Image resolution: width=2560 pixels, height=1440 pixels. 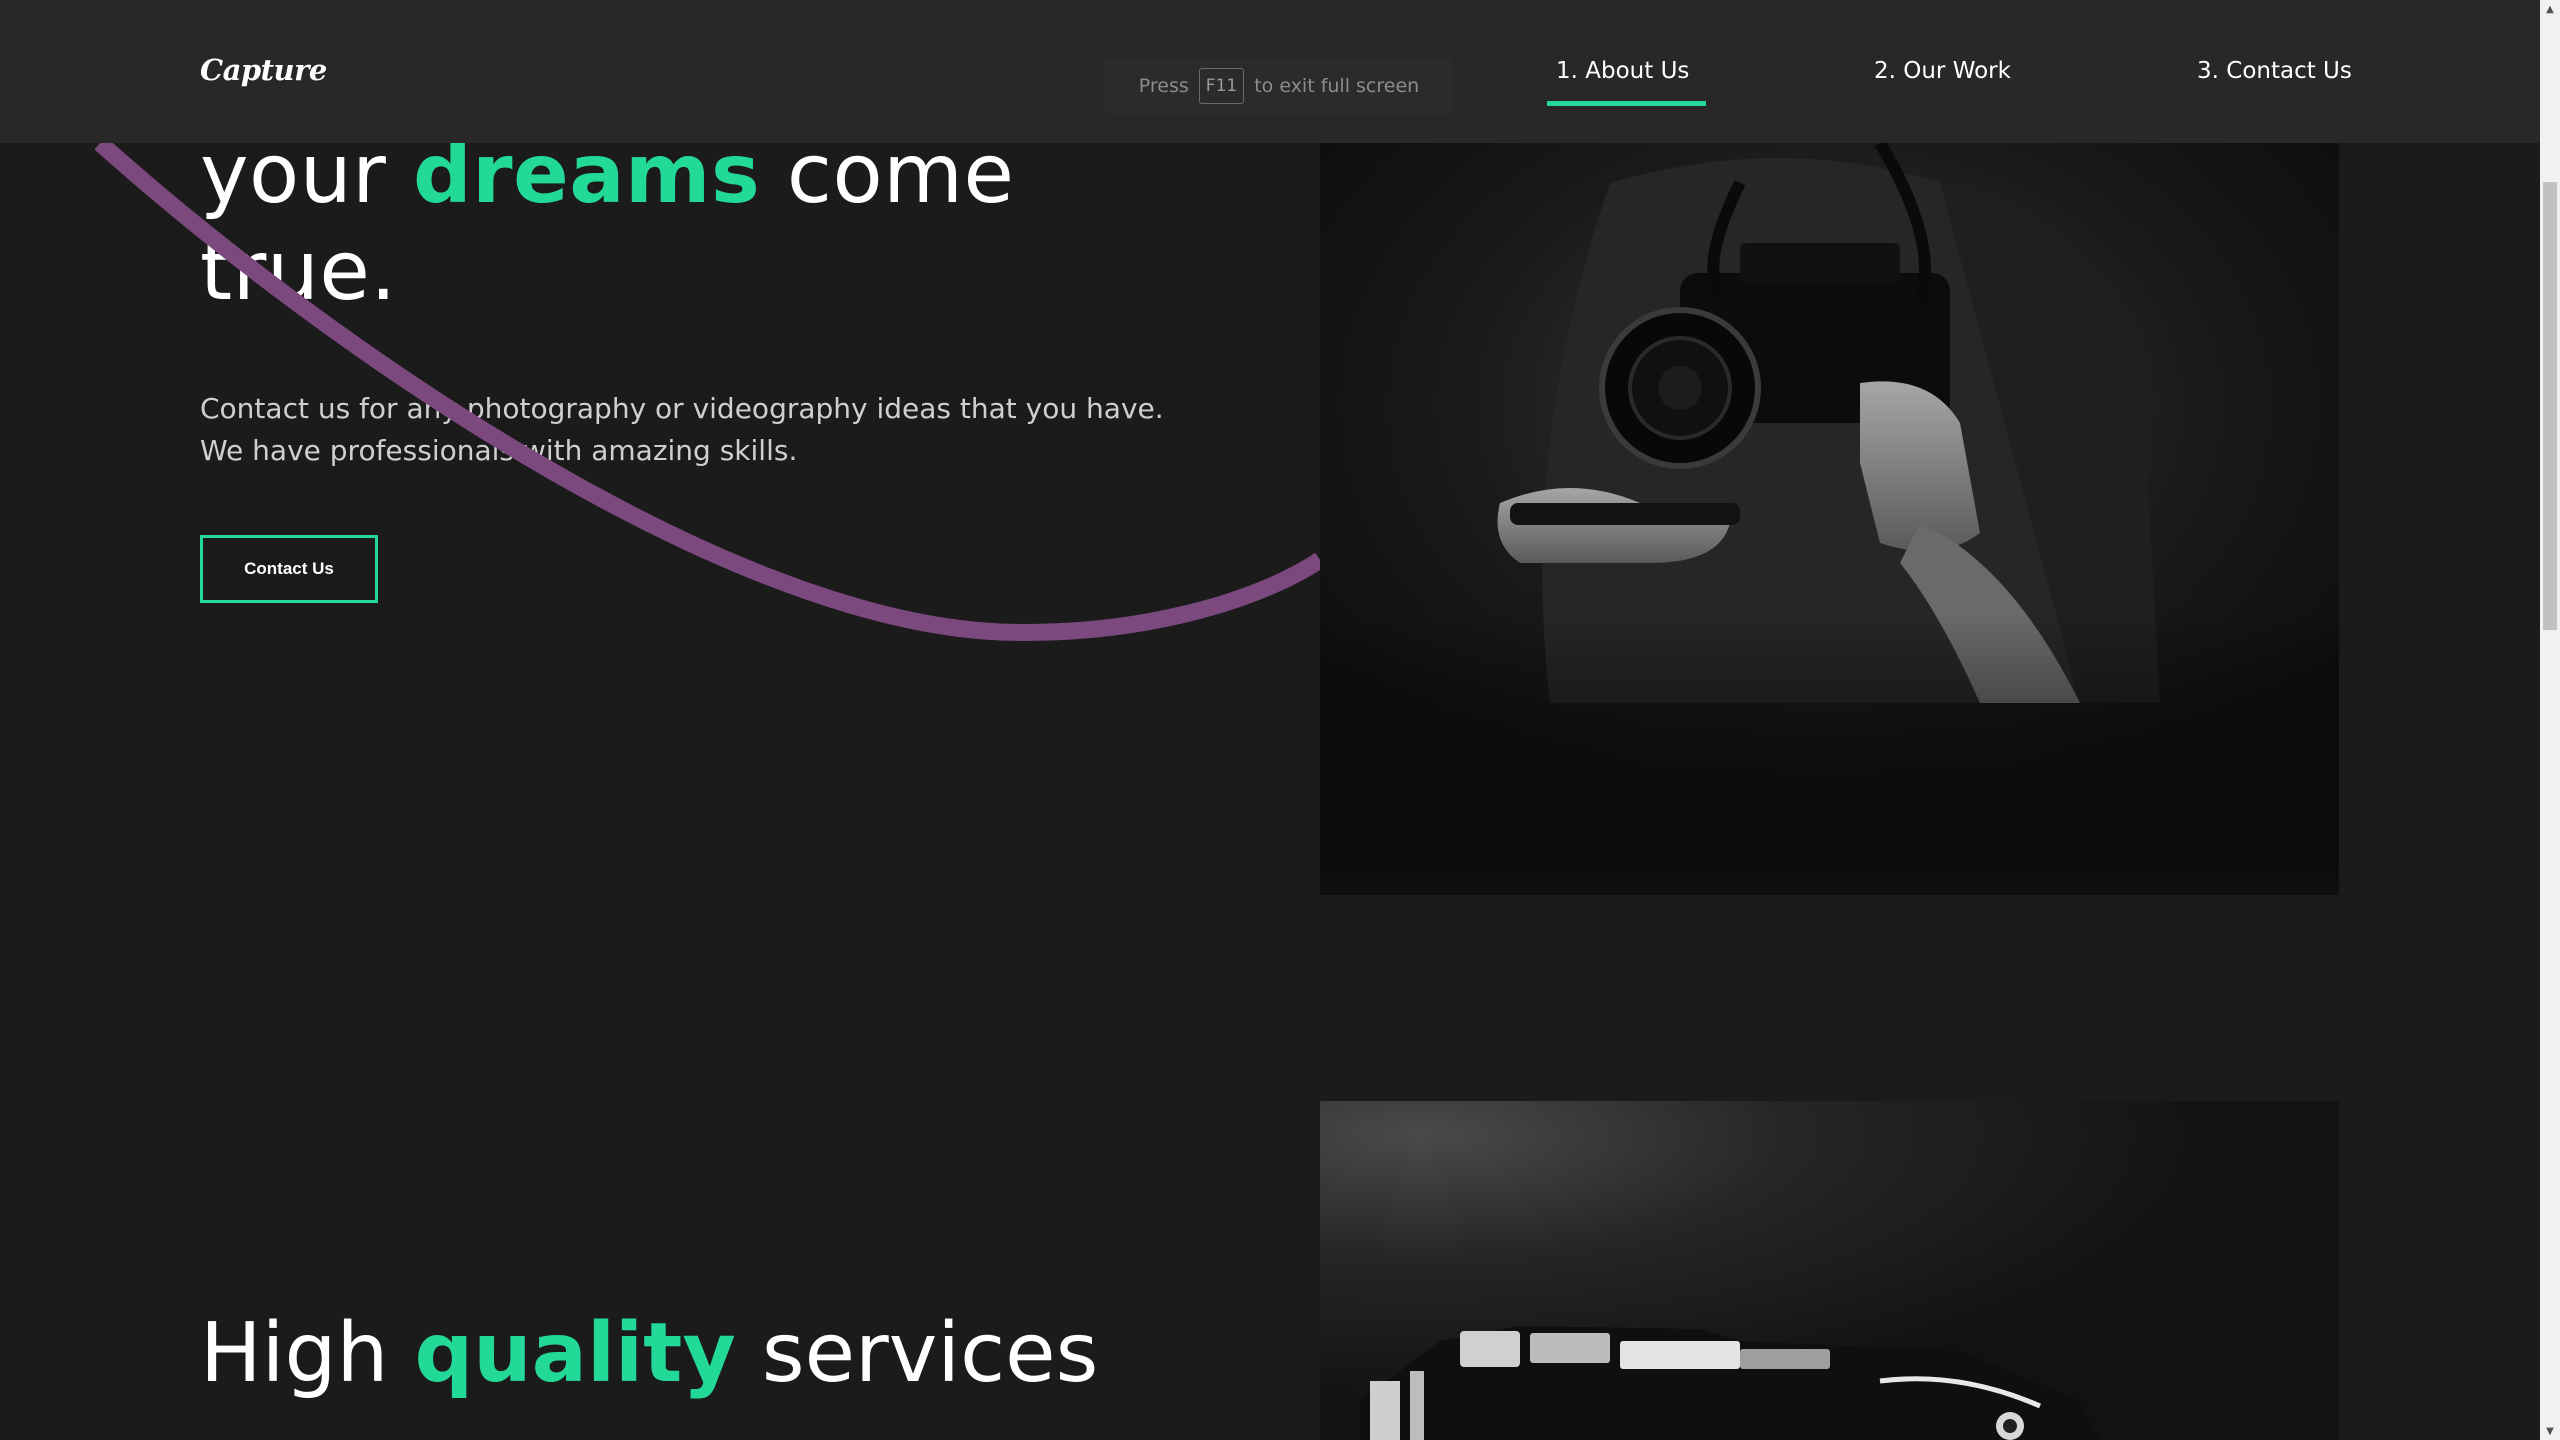 I want to click on services-title: High quality services, so click(x=649, y=1353).